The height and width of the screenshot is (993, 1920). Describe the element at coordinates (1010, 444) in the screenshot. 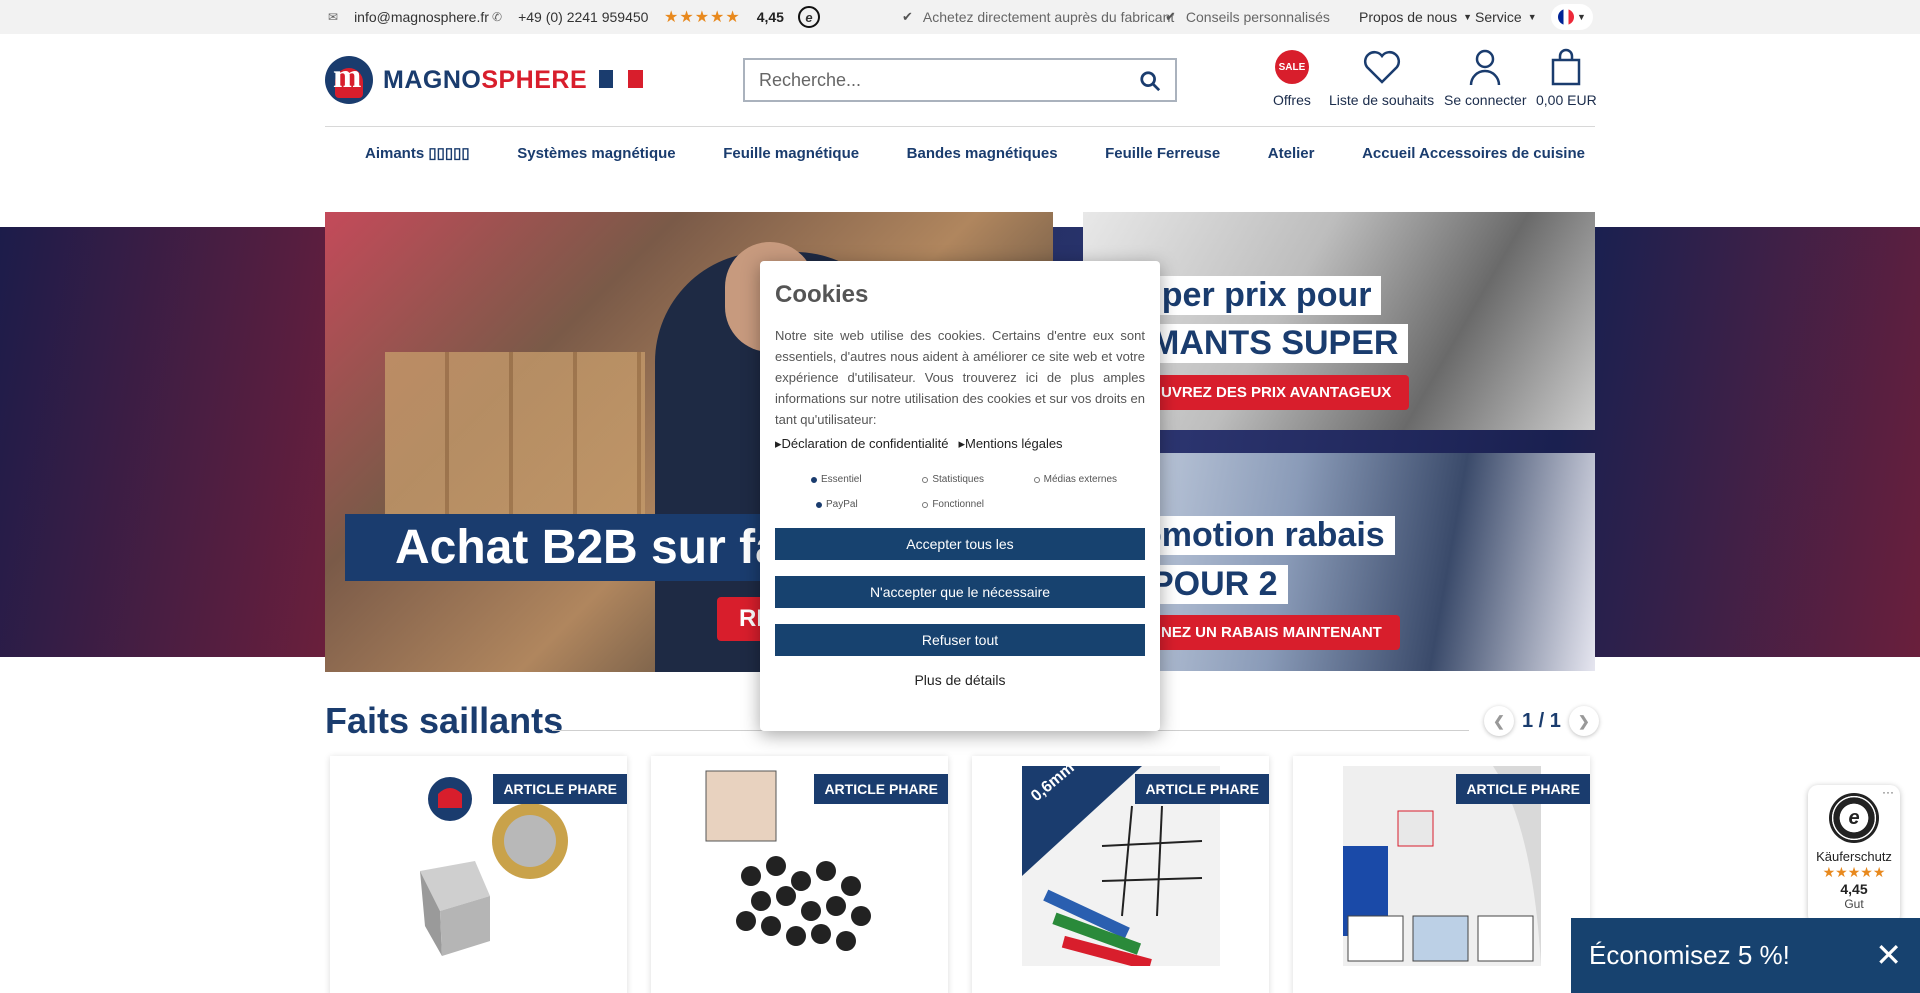

I see `legal-notice-link: Mentions légales` at that location.